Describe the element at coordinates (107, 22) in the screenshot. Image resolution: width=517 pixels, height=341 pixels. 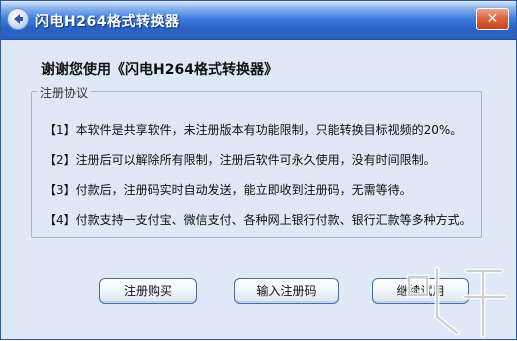
I see `window-title: 闪电H264格式转换器` at that location.